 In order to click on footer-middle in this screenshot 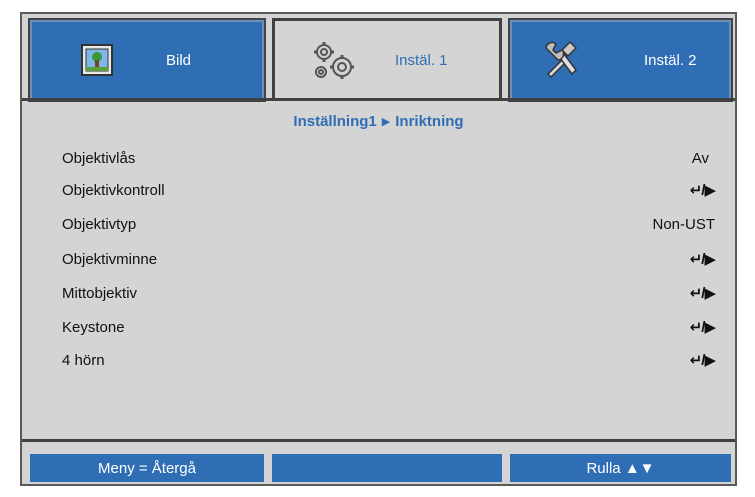, I will do `click(387, 468)`.